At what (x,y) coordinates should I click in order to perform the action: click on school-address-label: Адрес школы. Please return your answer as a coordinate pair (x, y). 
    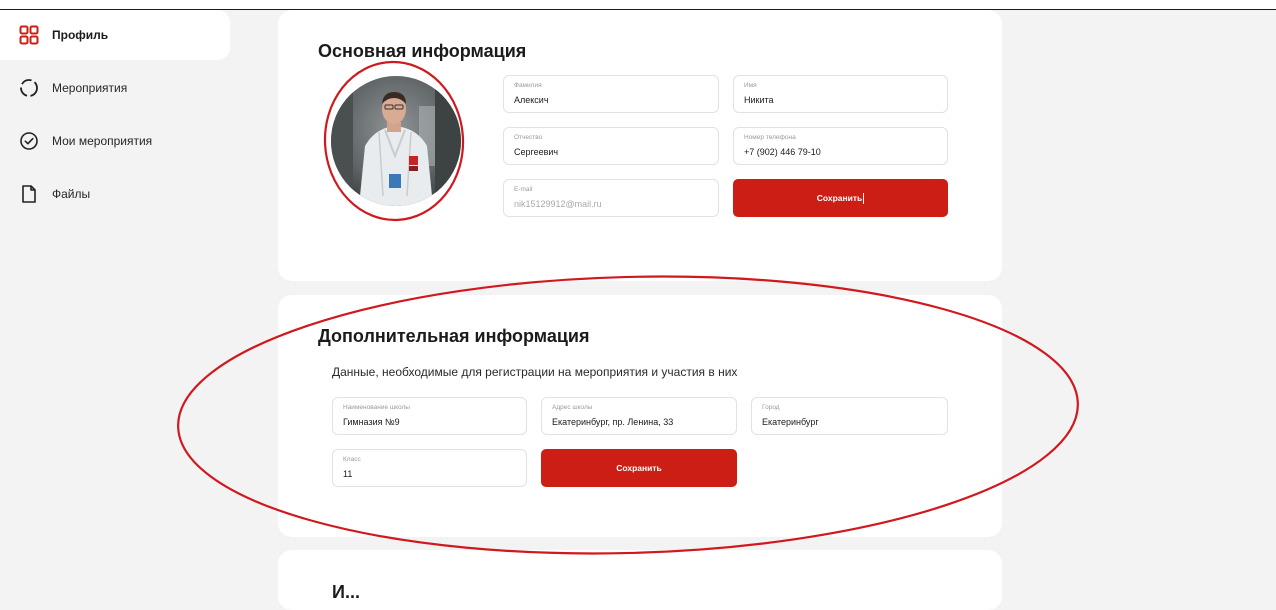
    Looking at the image, I should click on (572, 407).